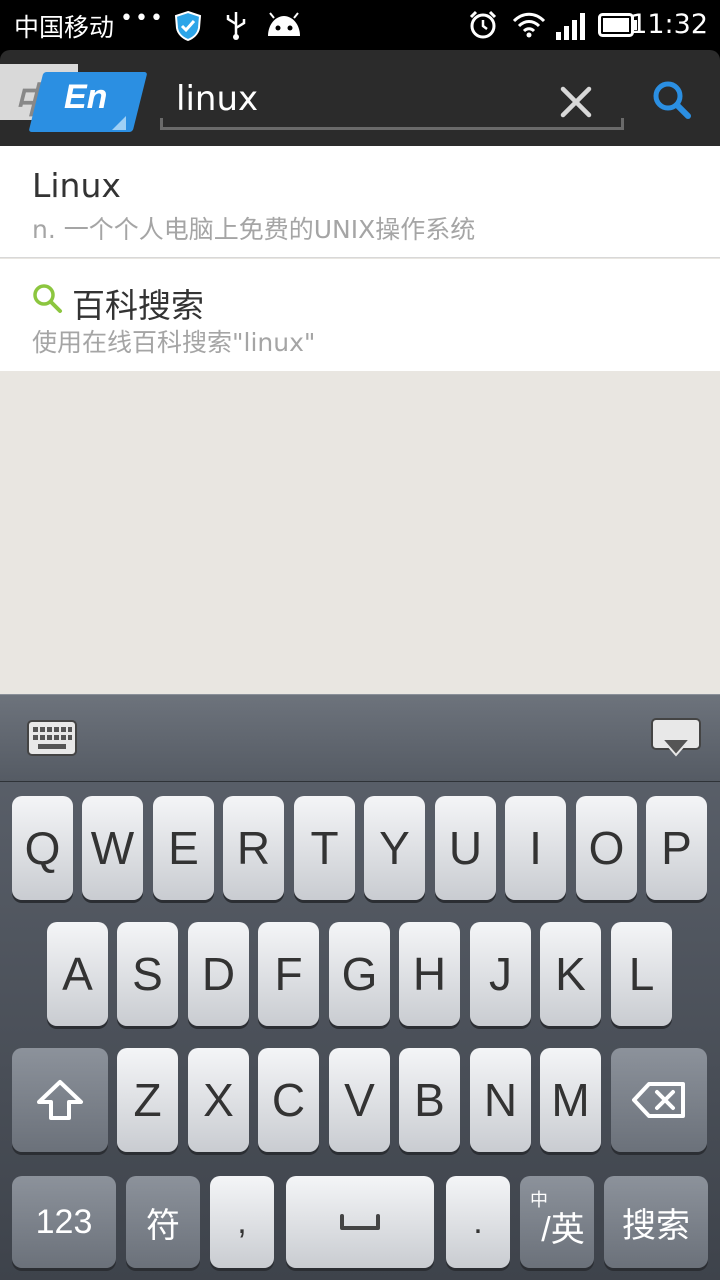 The width and height of the screenshot is (720, 1280). I want to click on key-e: E, so click(183, 848).